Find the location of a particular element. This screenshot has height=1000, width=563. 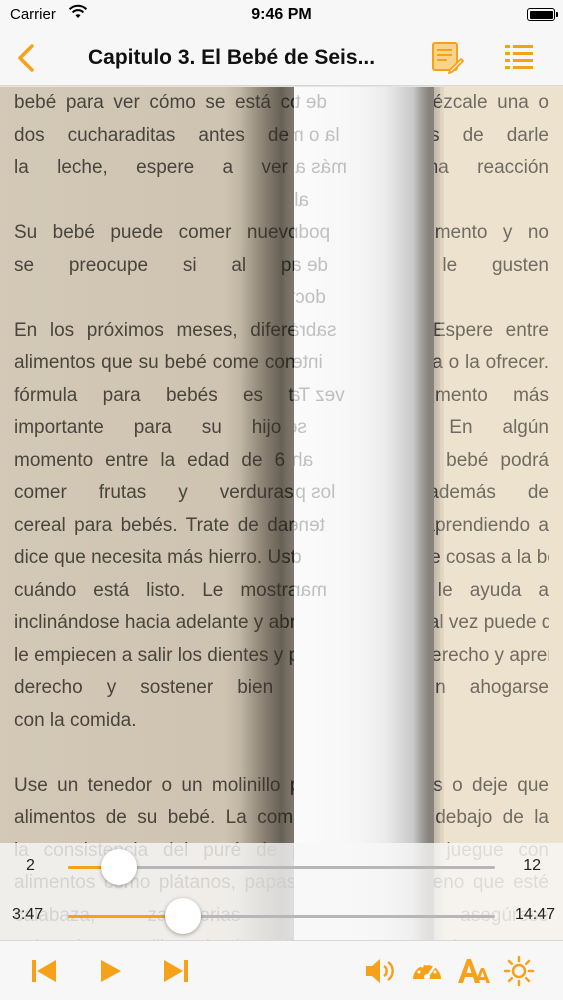

playback-speed-button is located at coordinates (426, 971).